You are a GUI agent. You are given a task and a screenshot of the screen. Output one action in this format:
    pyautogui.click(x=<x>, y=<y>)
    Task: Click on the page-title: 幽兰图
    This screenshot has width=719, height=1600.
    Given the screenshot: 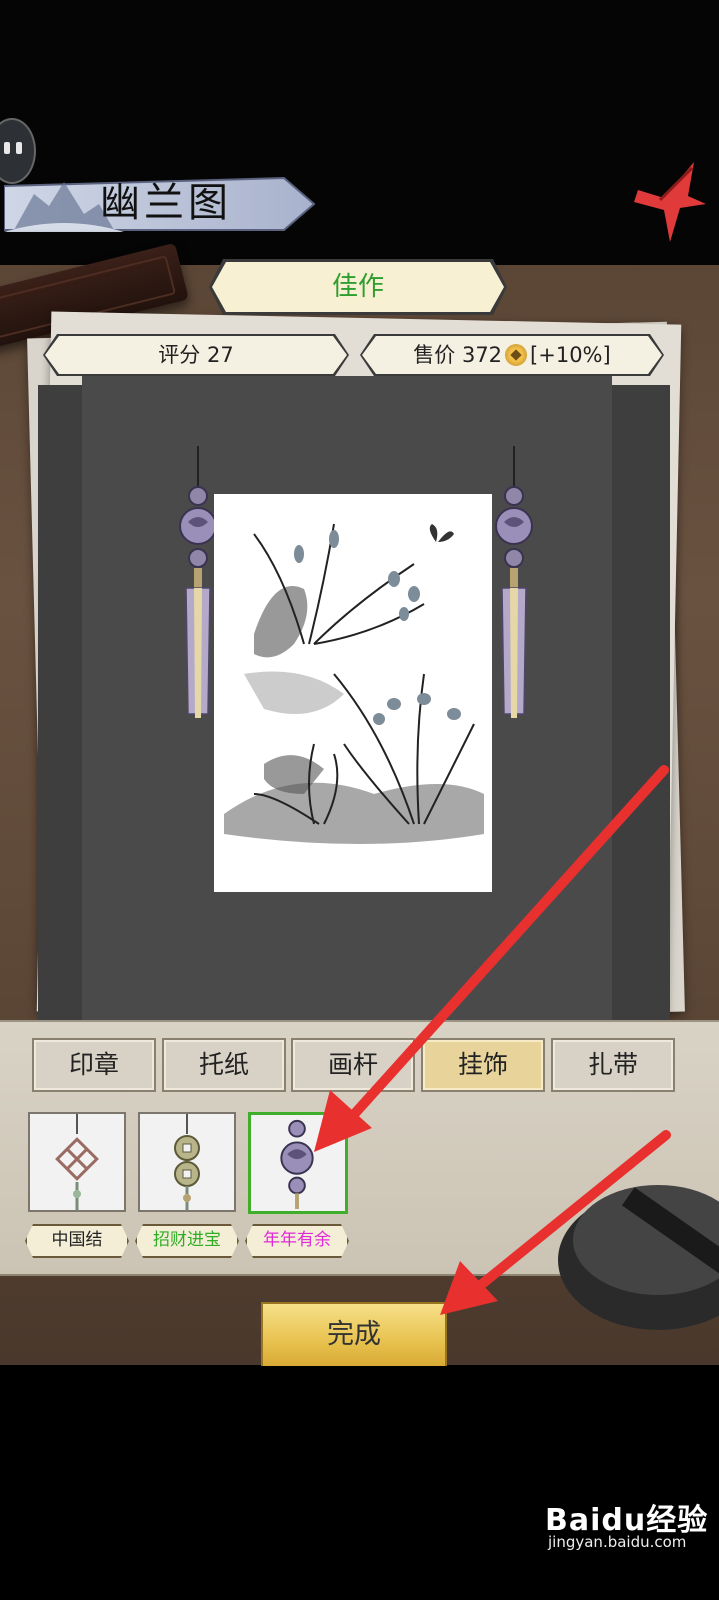 What is the action you would take?
    pyautogui.click(x=166, y=203)
    